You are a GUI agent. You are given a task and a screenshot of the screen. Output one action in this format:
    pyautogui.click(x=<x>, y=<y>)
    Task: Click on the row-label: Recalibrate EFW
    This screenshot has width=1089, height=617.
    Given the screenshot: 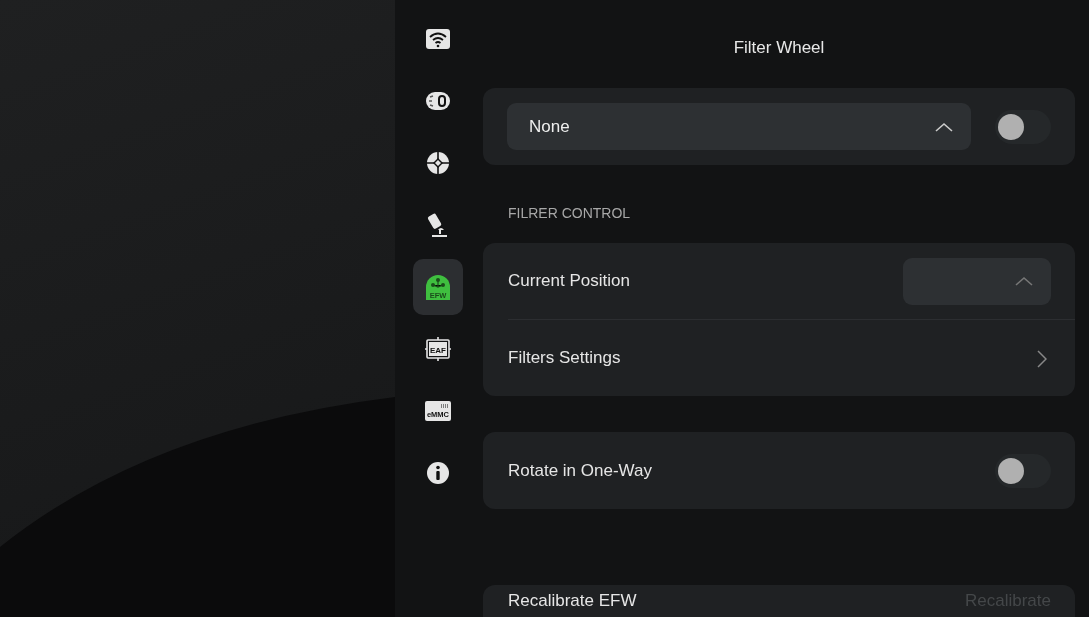 What is the action you would take?
    pyautogui.click(x=572, y=601)
    